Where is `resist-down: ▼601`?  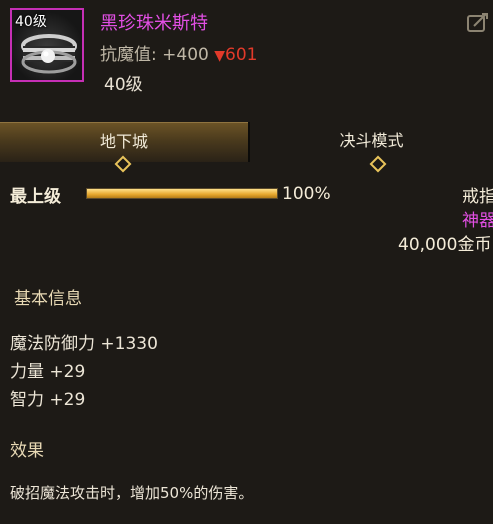 resist-down: ▼601 is located at coordinates (235, 55).